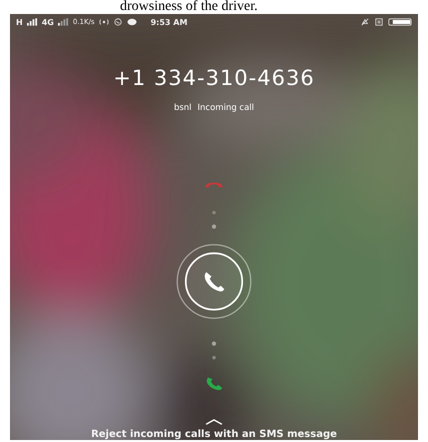 The height and width of the screenshot is (442, 428). I want to click on network-type: 4G, so click(48, 22).